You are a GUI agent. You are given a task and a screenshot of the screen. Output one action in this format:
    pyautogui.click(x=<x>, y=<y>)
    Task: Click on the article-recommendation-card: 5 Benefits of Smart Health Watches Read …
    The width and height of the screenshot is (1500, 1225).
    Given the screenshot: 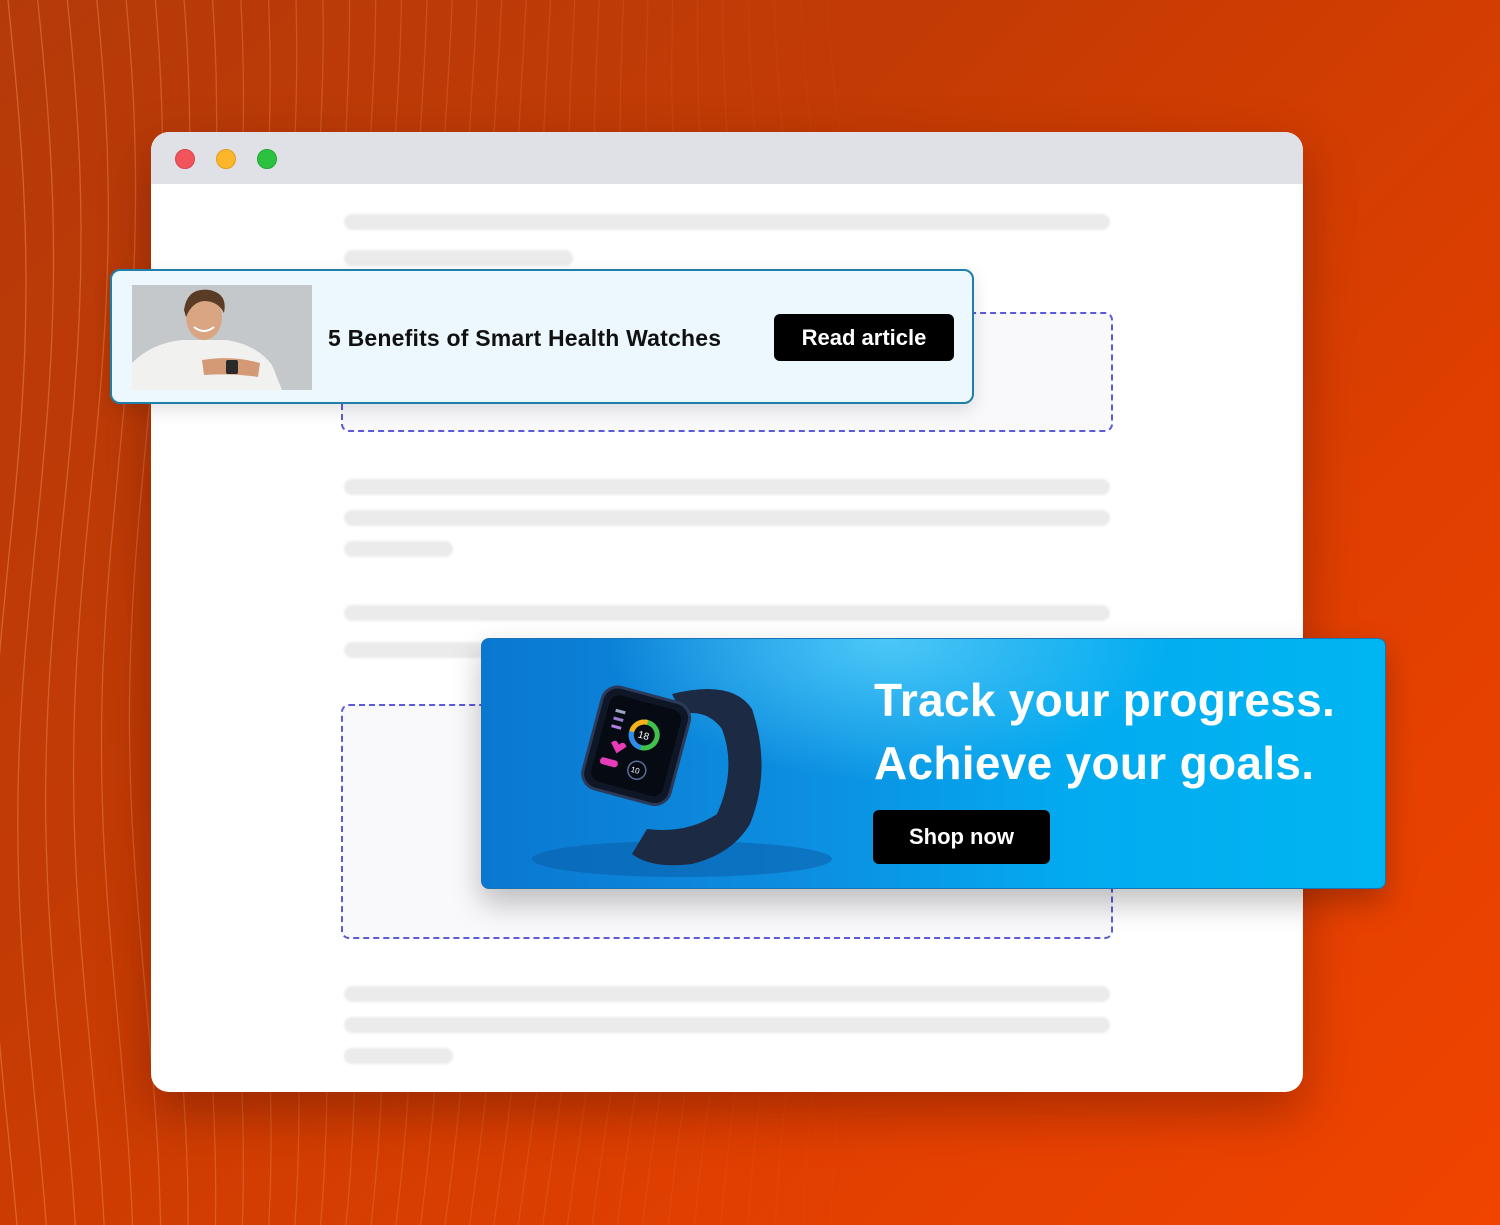 What is the action you would take?
    pyautogui.click(x=542, y=336)
    